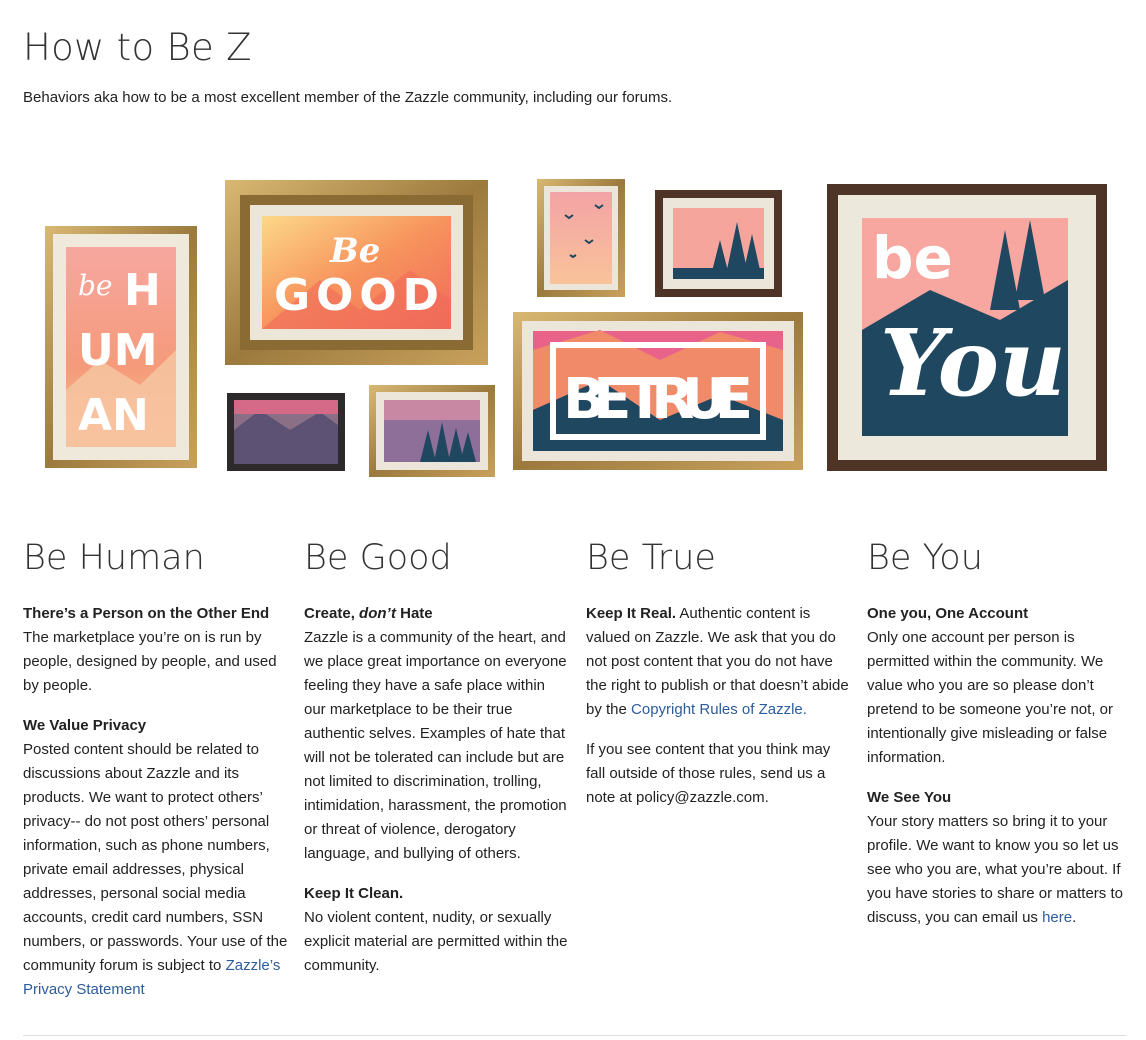 The height and width of the screenshot is (1040, 1146). What do you see at coordinates (432, 431) in the screenshot?
I see `frame-trees-small` at bounding box center [432, 431].